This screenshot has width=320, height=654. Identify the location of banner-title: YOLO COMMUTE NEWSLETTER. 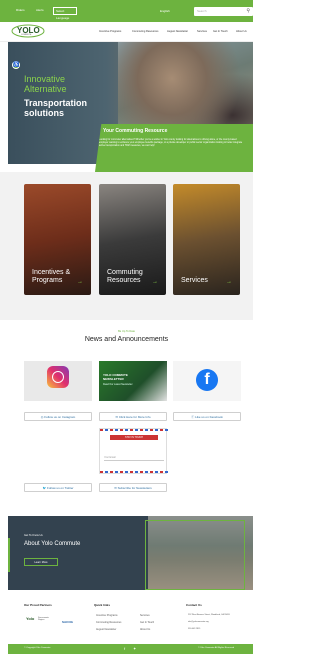
(115, 377).